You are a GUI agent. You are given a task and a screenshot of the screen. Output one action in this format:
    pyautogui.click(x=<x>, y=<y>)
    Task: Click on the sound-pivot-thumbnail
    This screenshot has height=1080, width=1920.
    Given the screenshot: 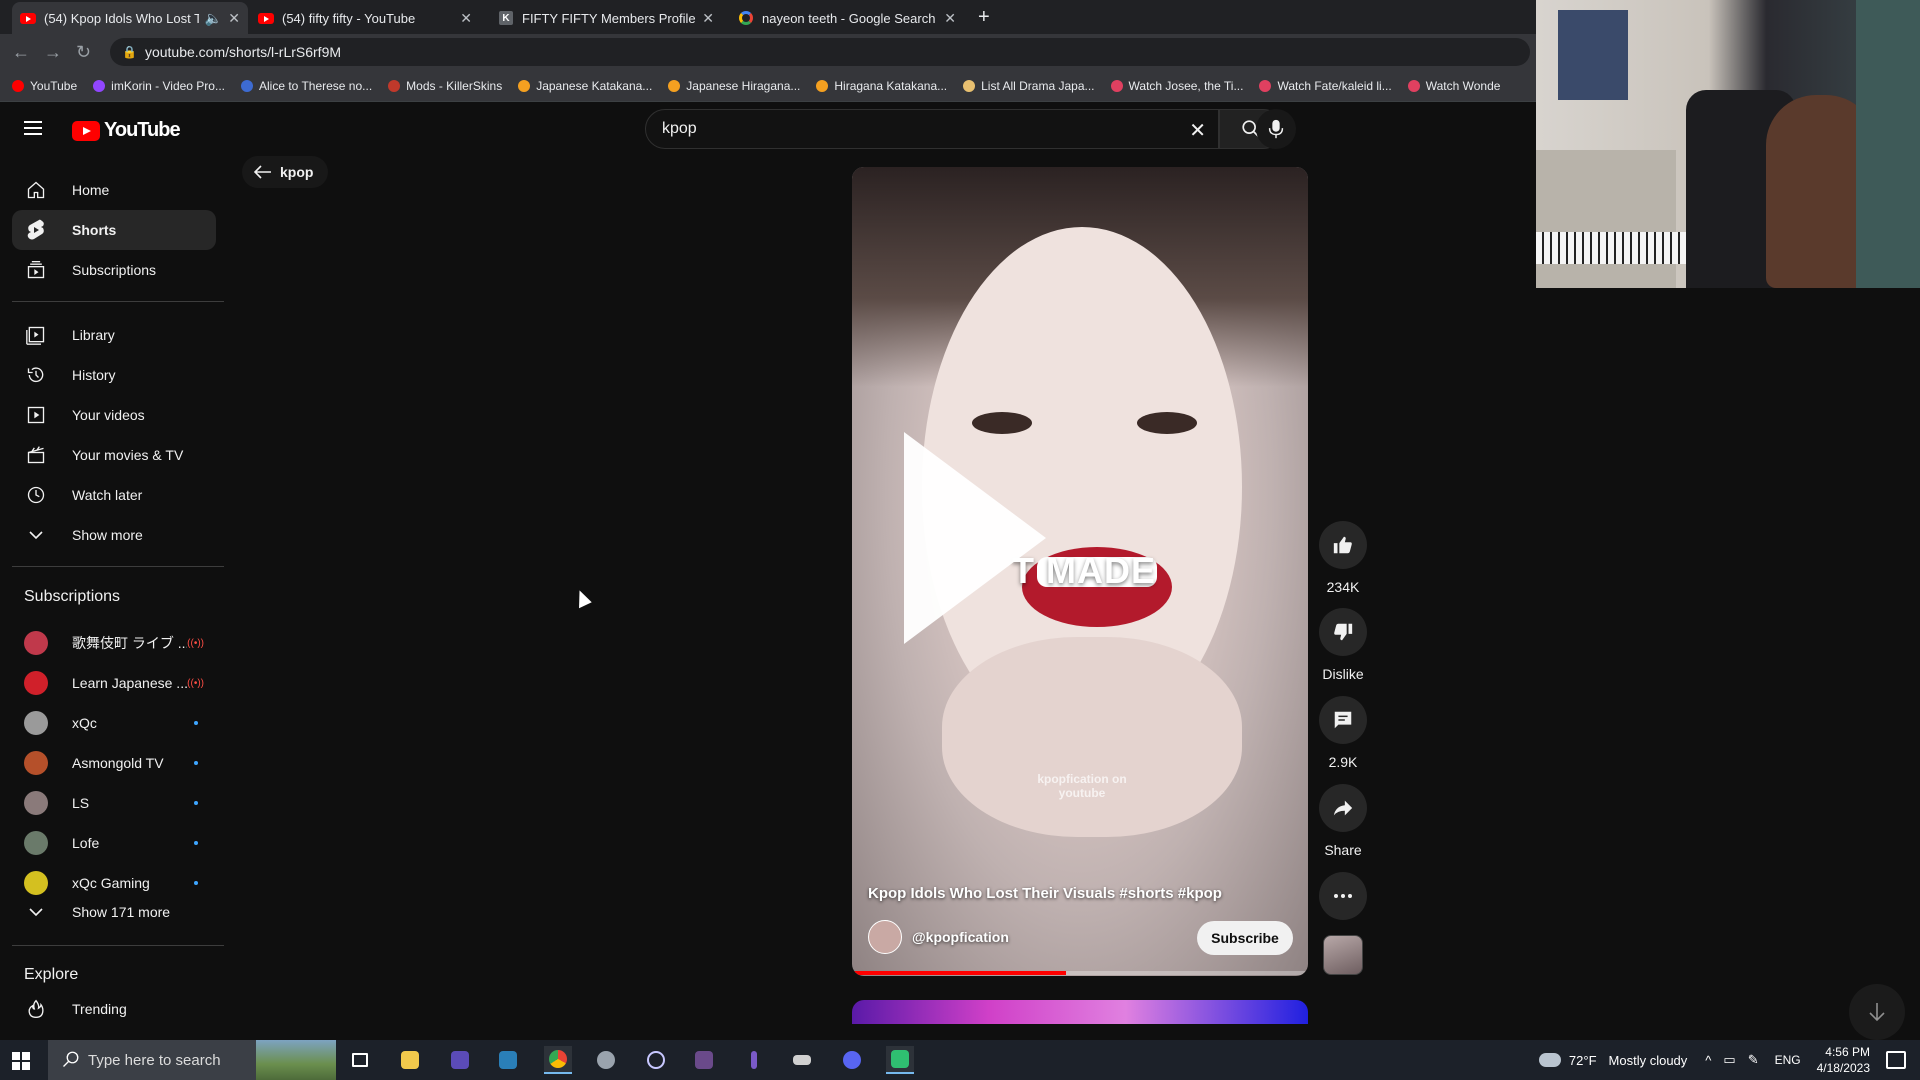 What is the action you would take?
    pyautogui.click(x=1343, y=955)
    